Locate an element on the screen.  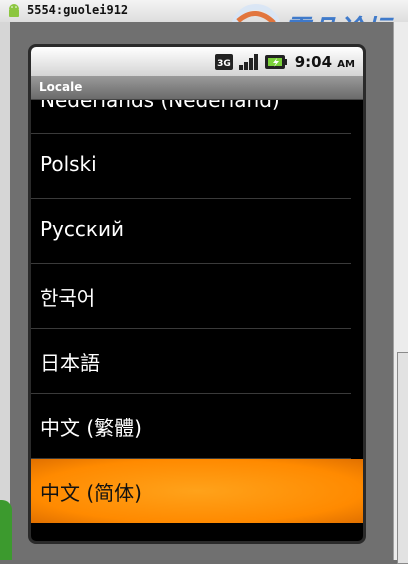
emulator-corner-decoration is located at coordinates (6, 530).